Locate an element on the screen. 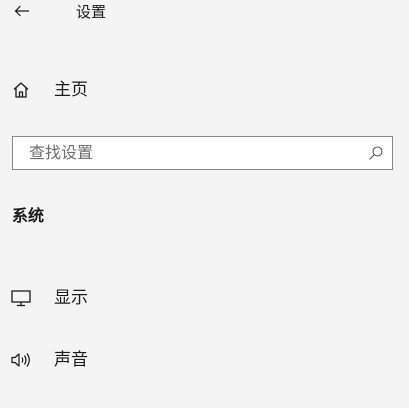 The width and height of the screenshot is (409, 408). speaker-icon is located at coordinates (21, 360).